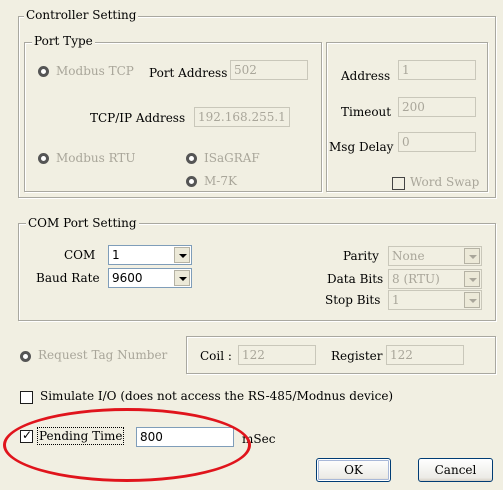 The width and height of the screenshot is (503, 490). What do you see at coordinates (425, 355) in the screenshot?
I see `register-field: 122` at bounding box center [425, 355].